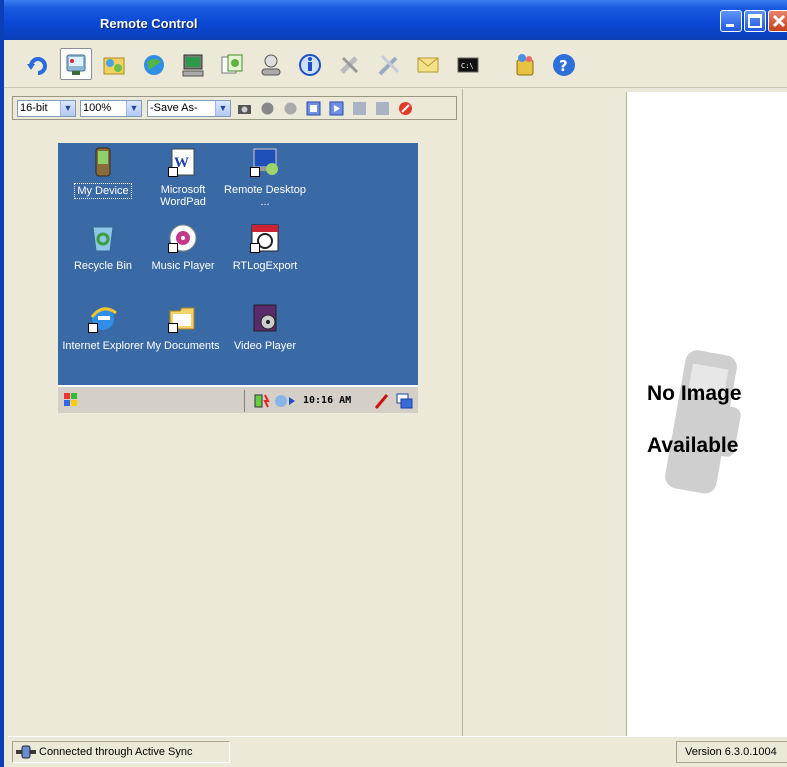  What do you see at coordinates (103, 162) in the screenshot?
I see `pda-icon` at bounding box center [103, 162].